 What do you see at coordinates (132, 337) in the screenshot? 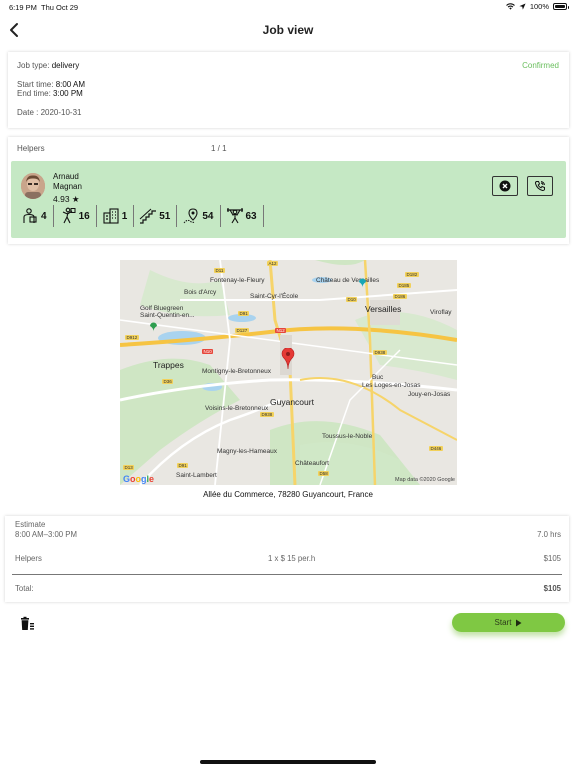
I see `road-tag: D912` at bounding box center [132, 337].